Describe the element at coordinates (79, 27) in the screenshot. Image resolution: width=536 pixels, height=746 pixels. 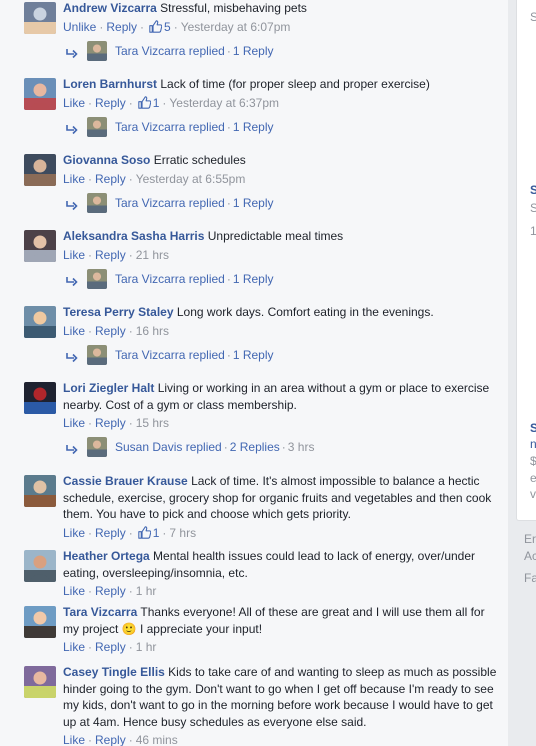
I see `like-button: Unlike` at that location.